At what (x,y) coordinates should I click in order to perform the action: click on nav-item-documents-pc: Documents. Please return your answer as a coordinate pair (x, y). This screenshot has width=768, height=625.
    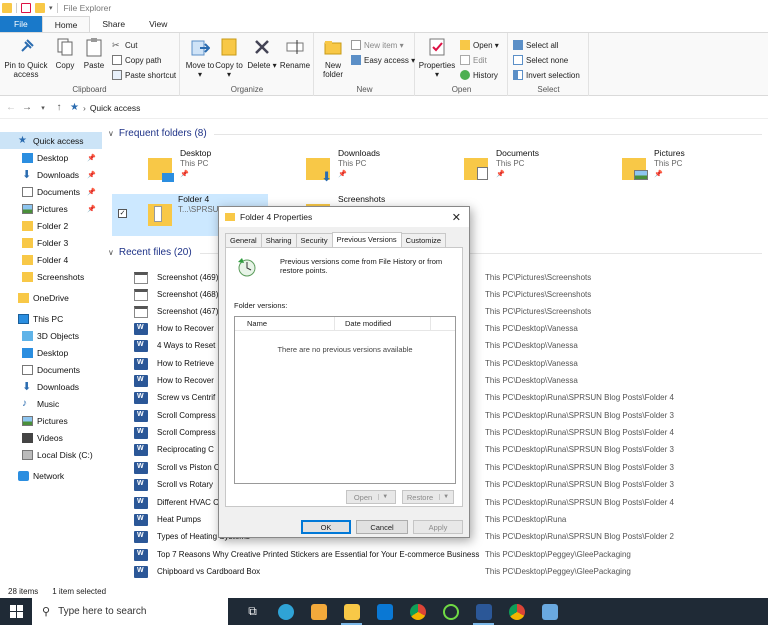
    Looking at the image, I should click on (51, 369).